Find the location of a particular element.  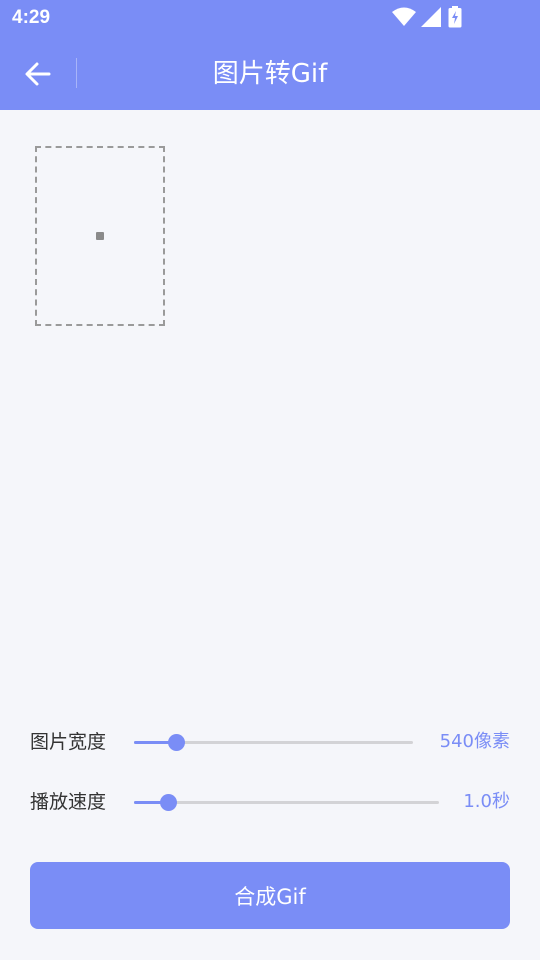

width-setting-row: 图片宽度 540像素 is located at coordinates (270, 742).